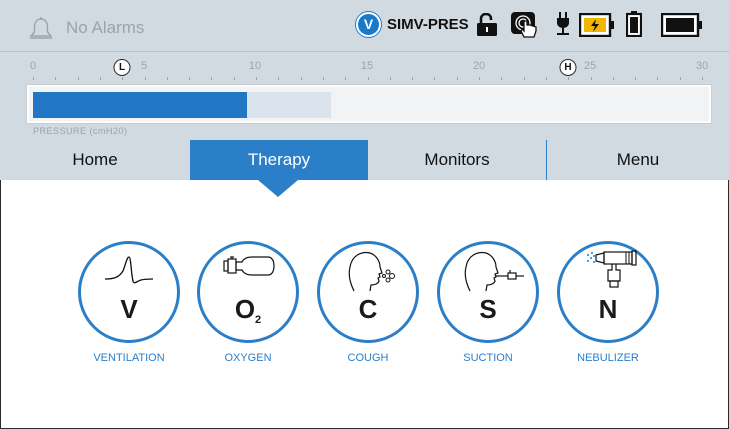  I want to click on status-bar: No Alarms V SIMV-PRES, so click(364, 26).